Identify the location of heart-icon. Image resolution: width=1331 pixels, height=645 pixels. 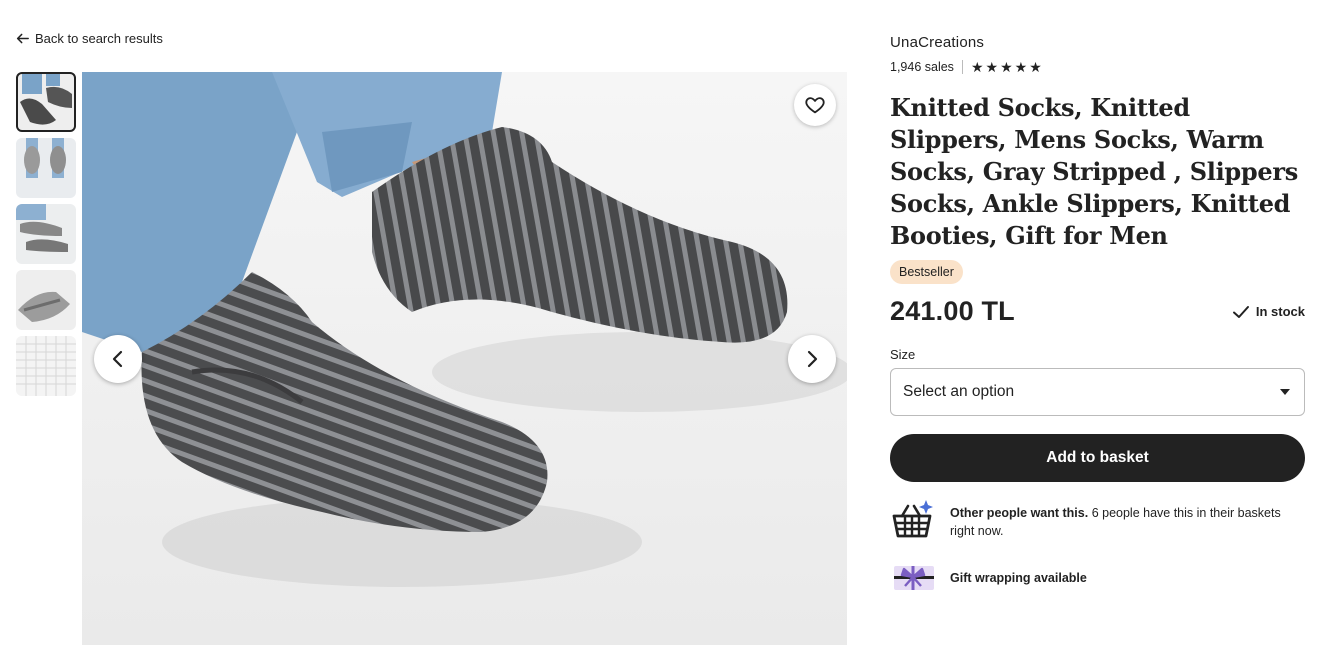
(815, 105).